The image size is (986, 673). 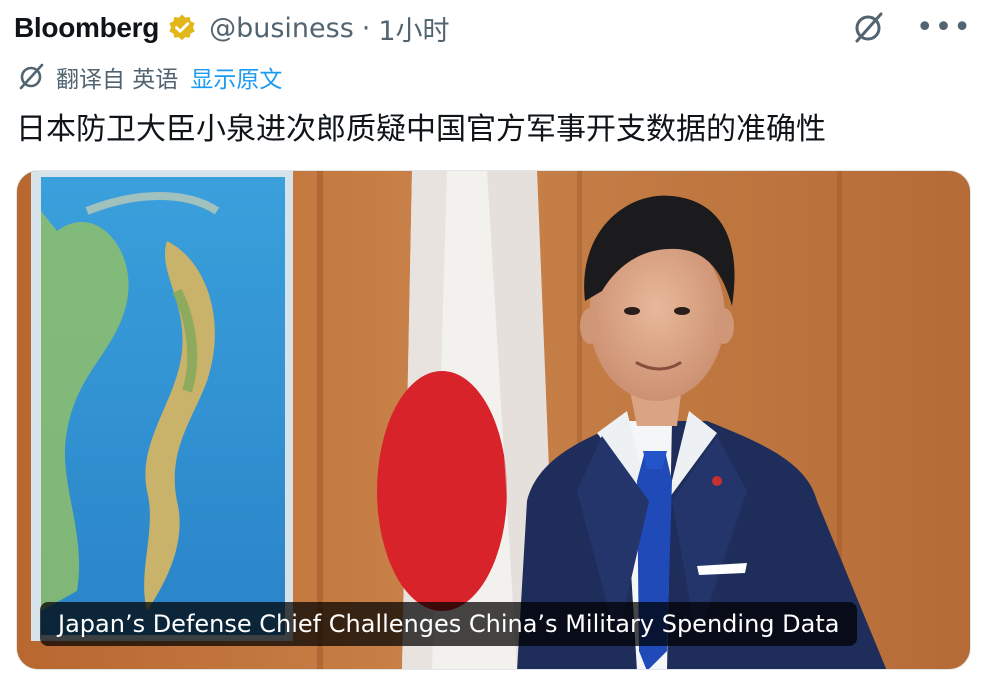 I want to click on author-name: Bloomberg, so click(x=86, y=28).